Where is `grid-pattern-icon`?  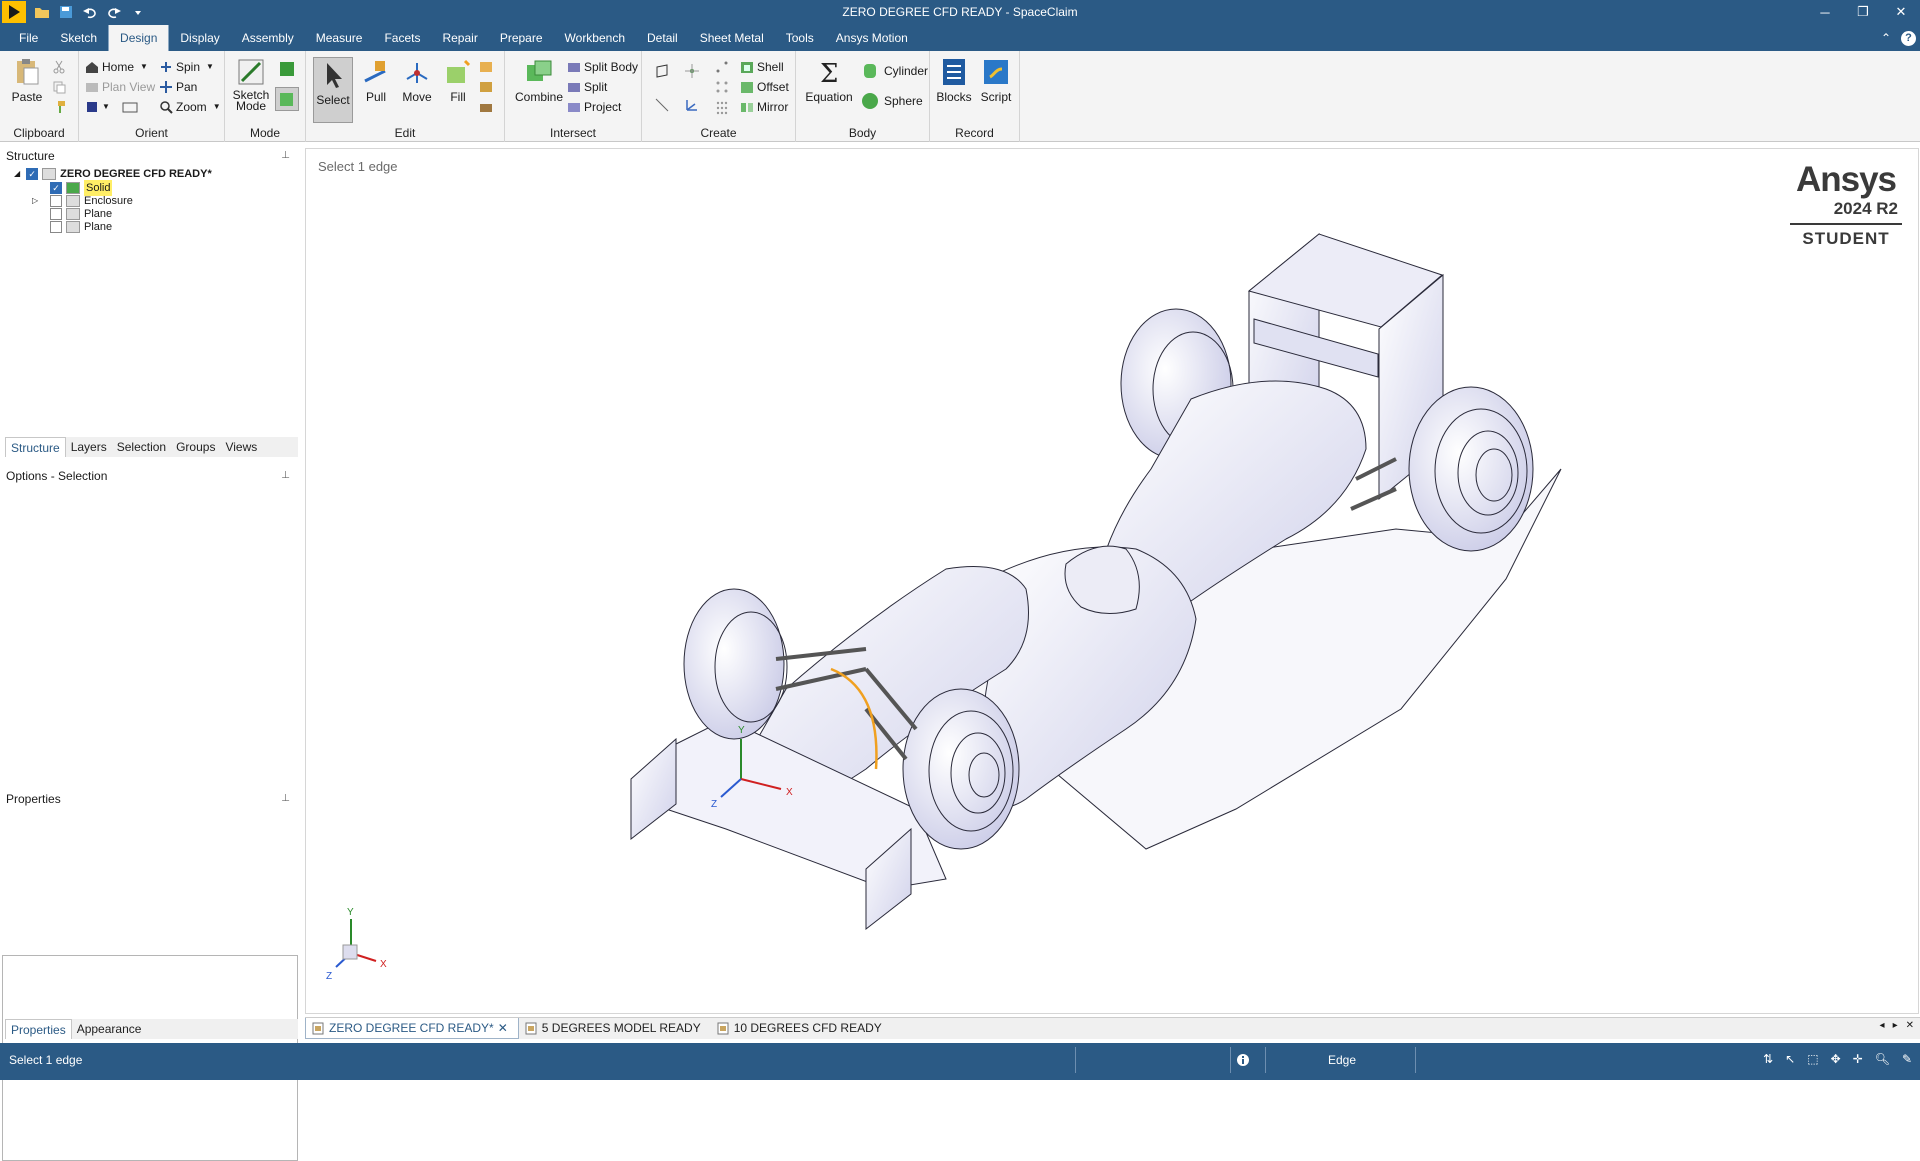 grid-pattern-icon is located at coordinates (722, 107).